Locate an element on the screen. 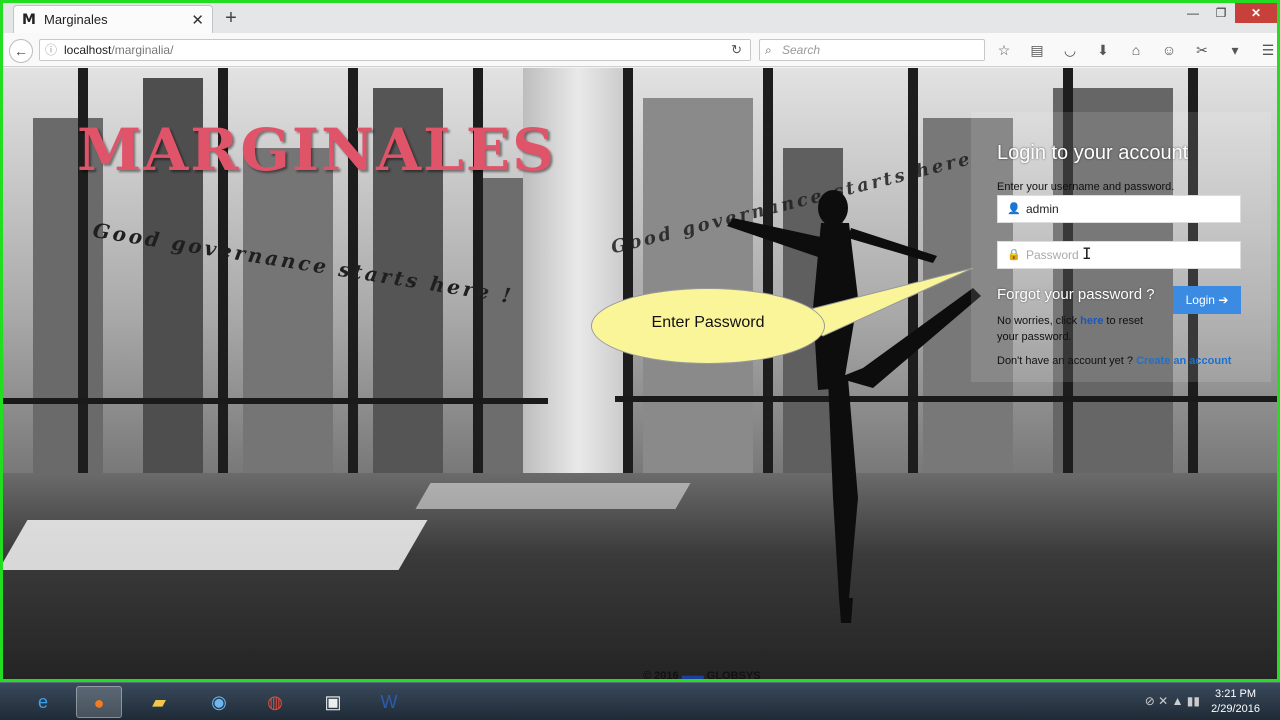 This screenshot has height=720, width=1280. search-icon: ⌕ is located at coordinates (768, 50).